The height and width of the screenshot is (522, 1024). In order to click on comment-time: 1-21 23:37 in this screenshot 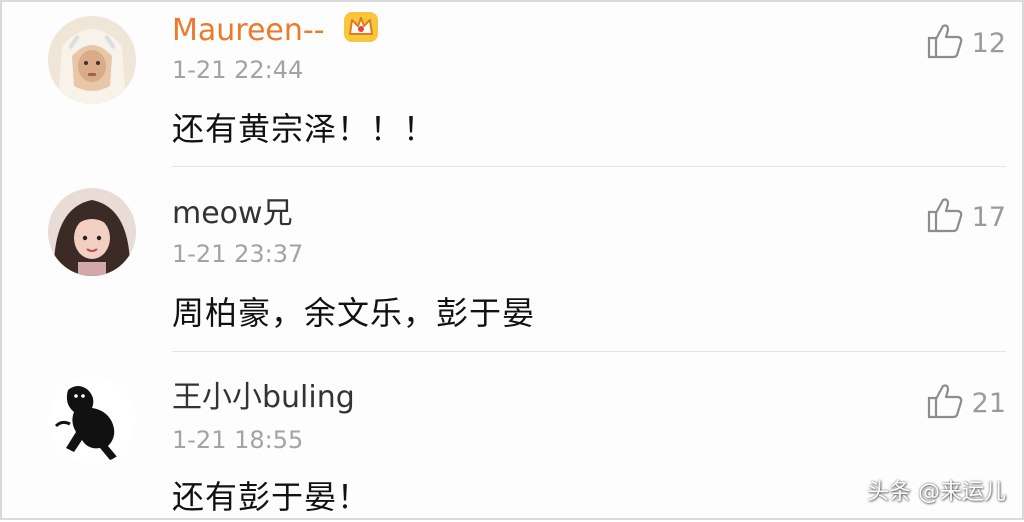, I will do `click(238, 254)`.